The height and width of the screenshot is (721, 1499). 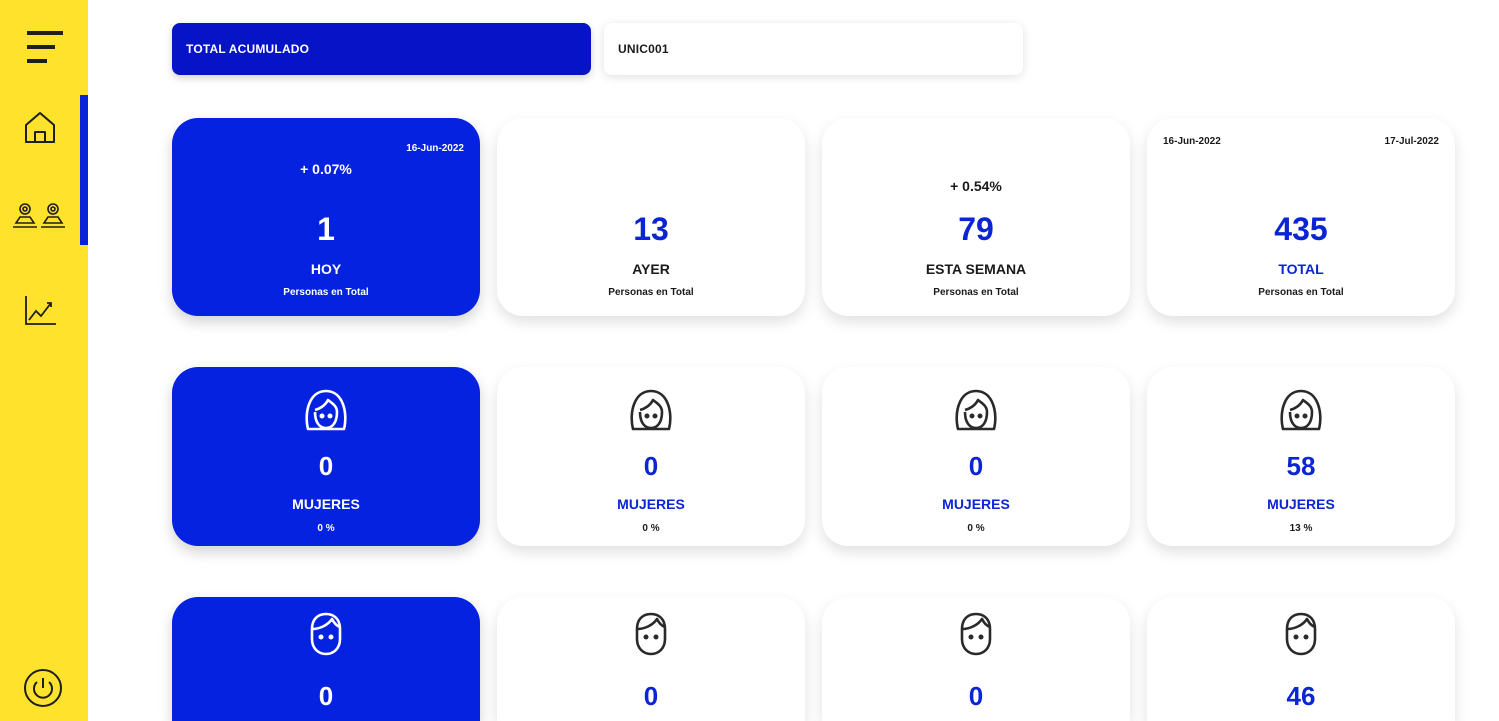 What do you see at coordinates (381, 49) in the screenshot?
I see `mode-selector: TOTAL ACUMULADO` at bounding box center [381, 49].